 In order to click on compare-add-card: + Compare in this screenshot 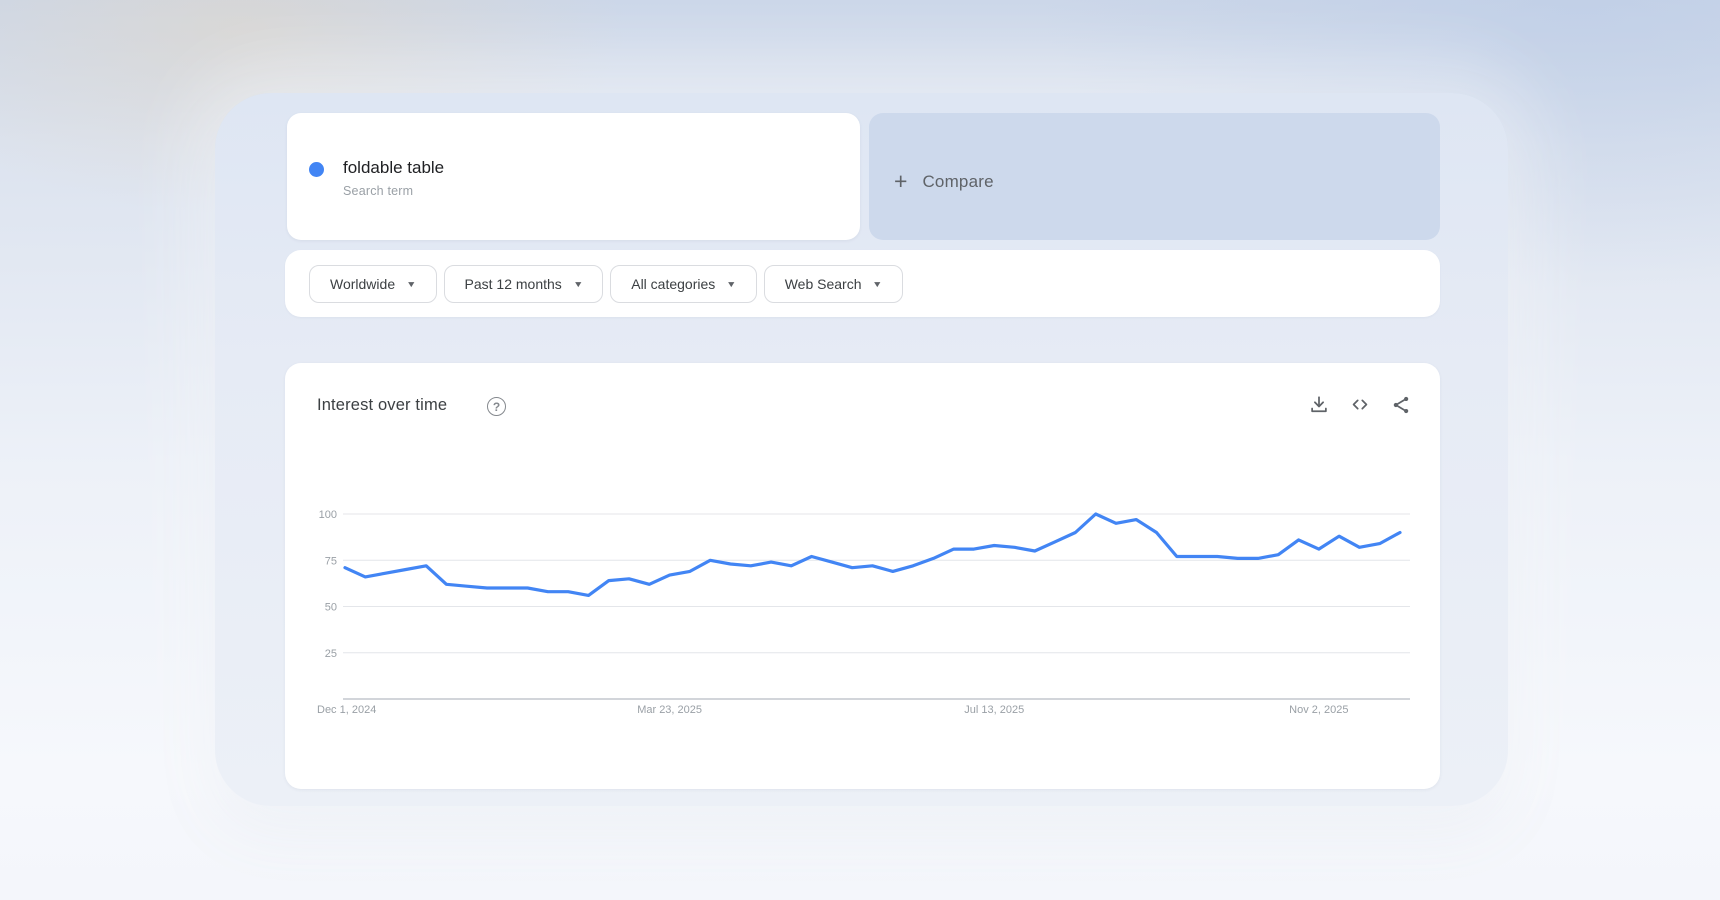, I will do `click(1154, 176)`.